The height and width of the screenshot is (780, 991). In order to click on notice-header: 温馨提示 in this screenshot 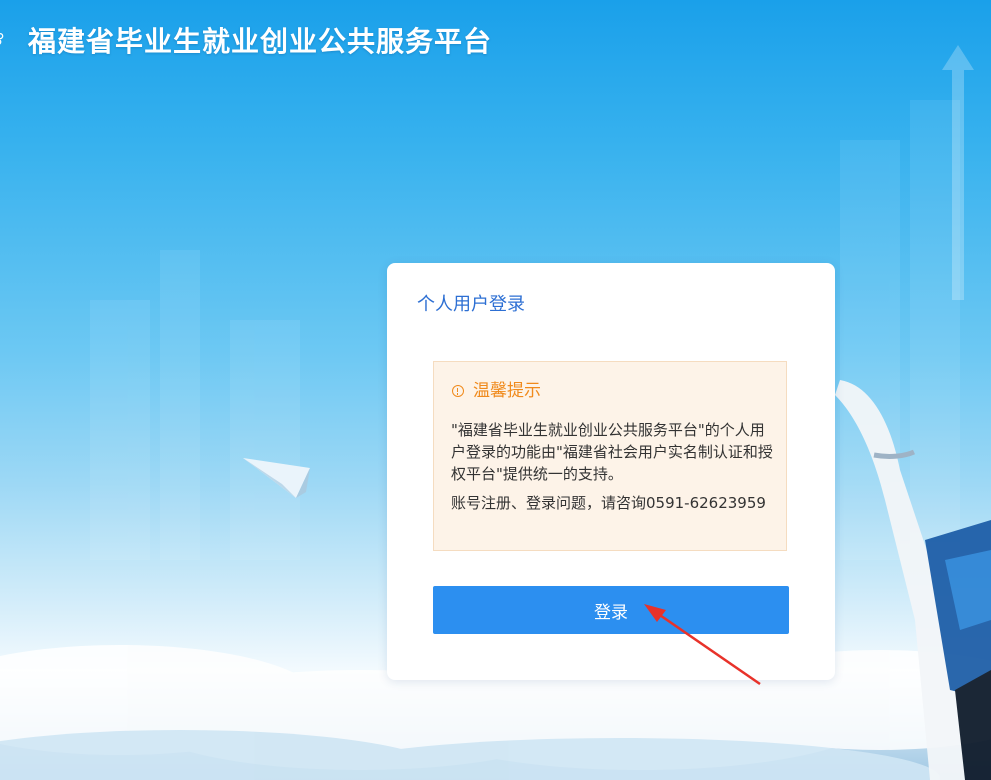, I will do `click(496, 391)`.